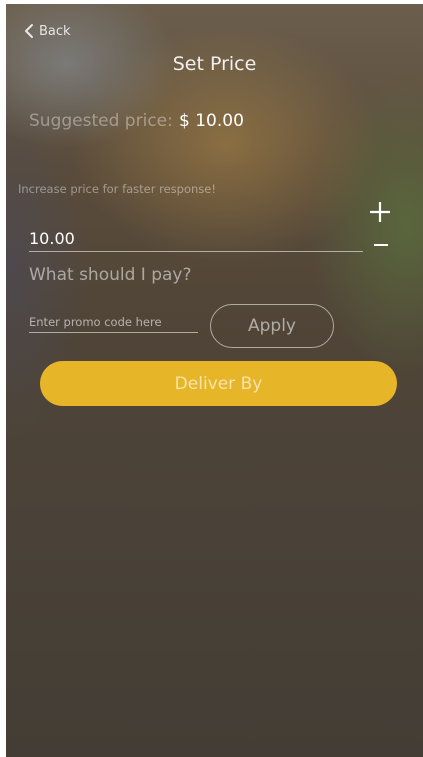 Image resolution: width=423 pixels, height=757 pixels. Describe the element at coordinates (55, 31) in the screenshot. I see `back-label: Back` at that location.